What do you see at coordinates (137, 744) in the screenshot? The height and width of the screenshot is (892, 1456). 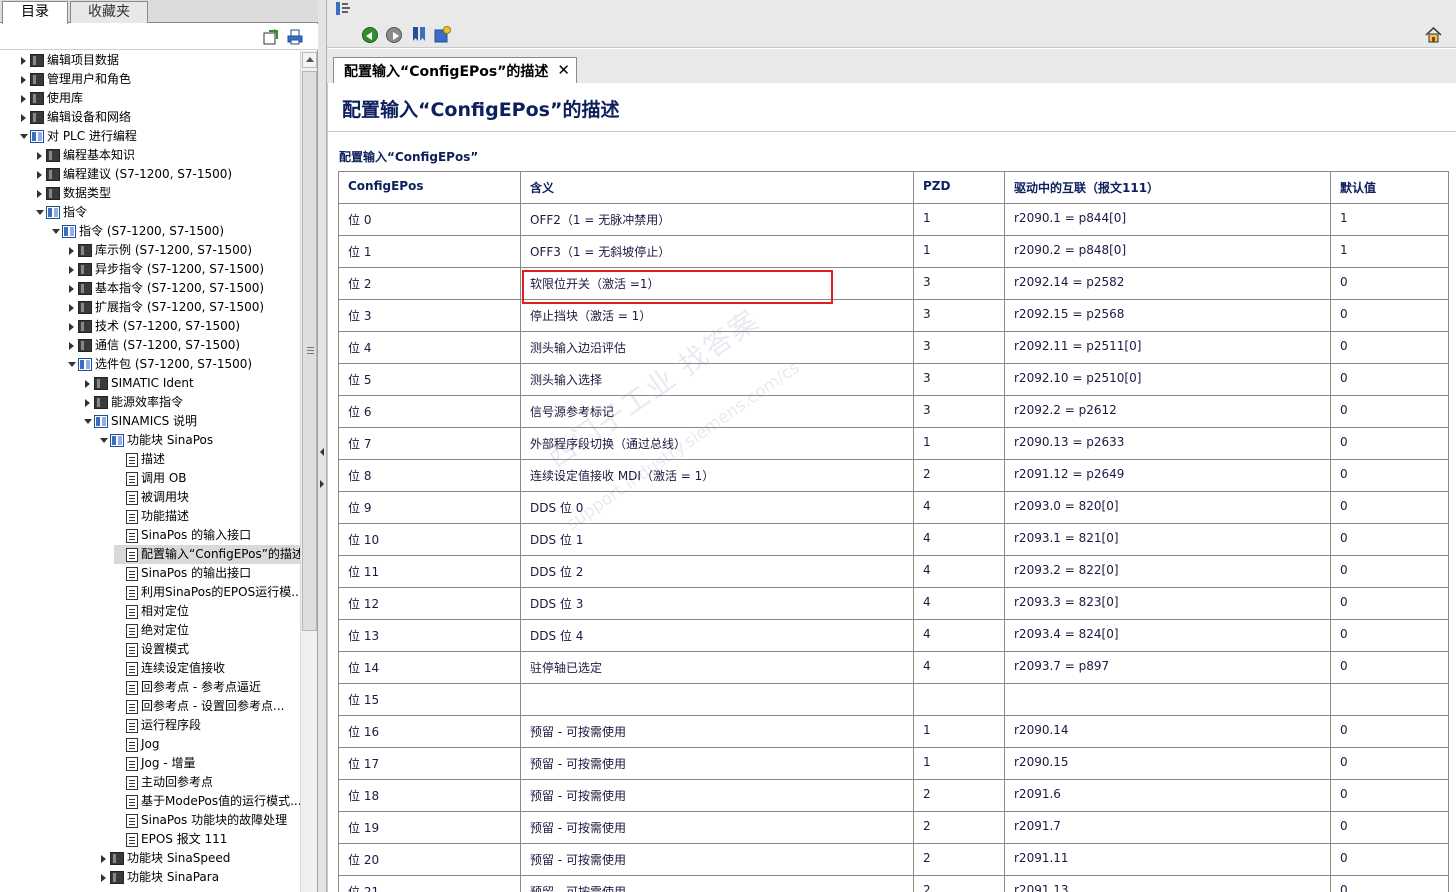 I see `tree-item: Jog` at bounding box center [137, 744].